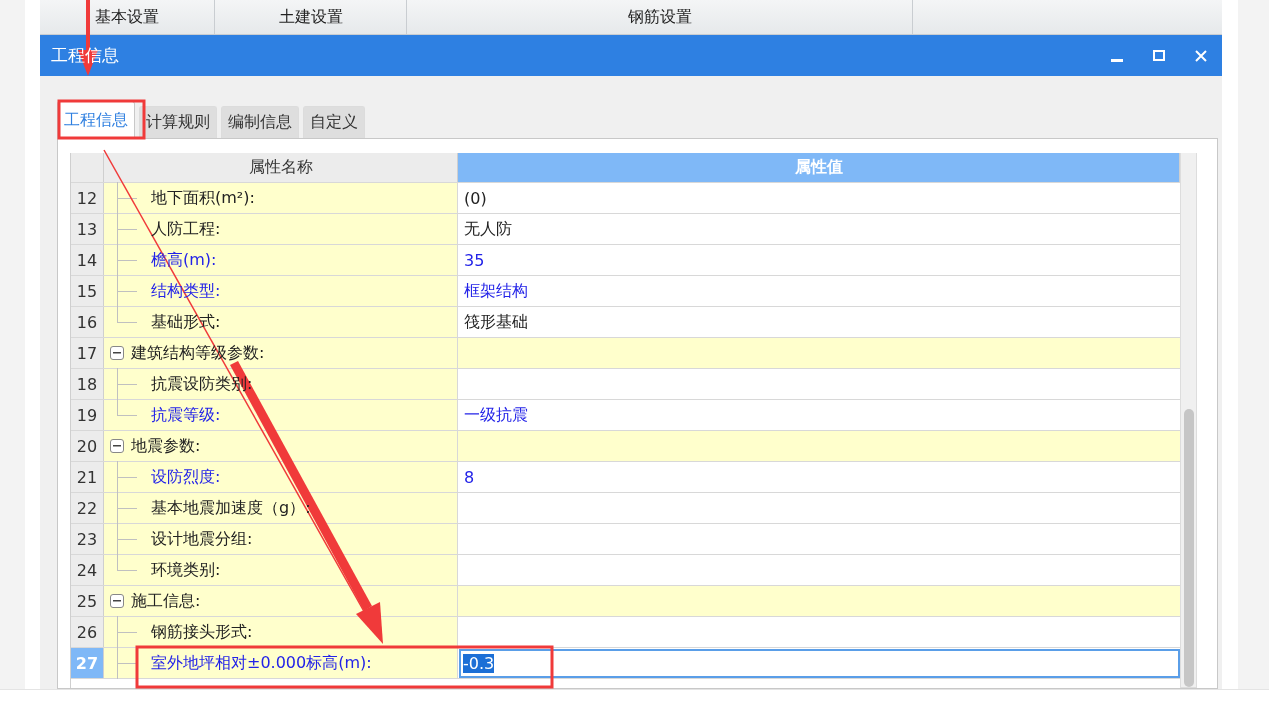 The image size is (1269, 706). What do you see at coordinates (87, 508) in the screenshot?
I see `row-number: 22` at bounding box center [87, 508].